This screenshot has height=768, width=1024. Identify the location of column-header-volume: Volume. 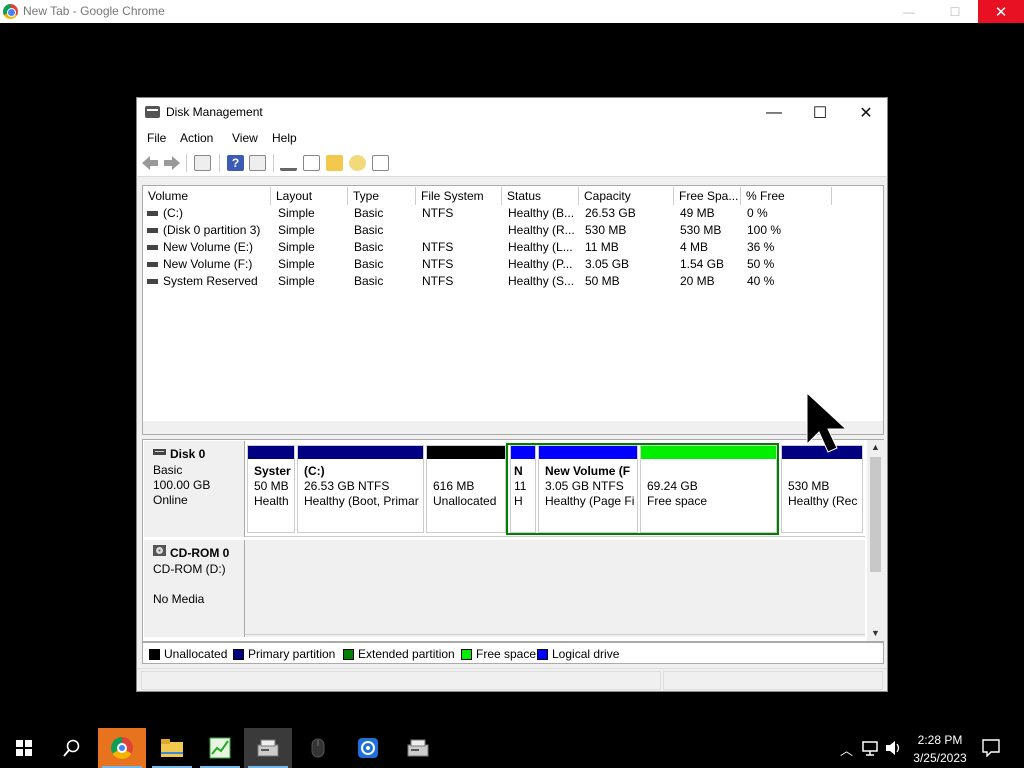
(207, 196).